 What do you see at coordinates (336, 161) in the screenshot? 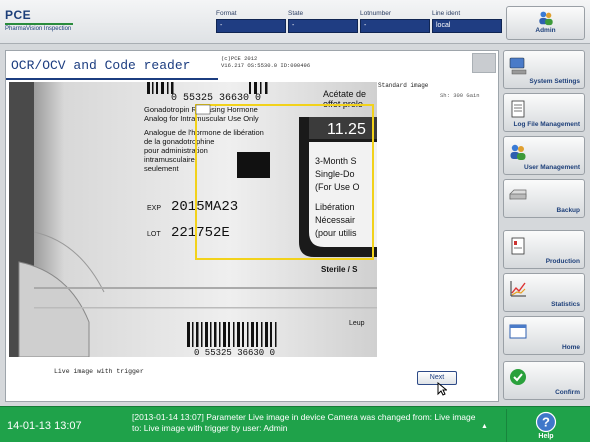
I see `right-text-line: 3-Month S` at bounding box center [336, 161].